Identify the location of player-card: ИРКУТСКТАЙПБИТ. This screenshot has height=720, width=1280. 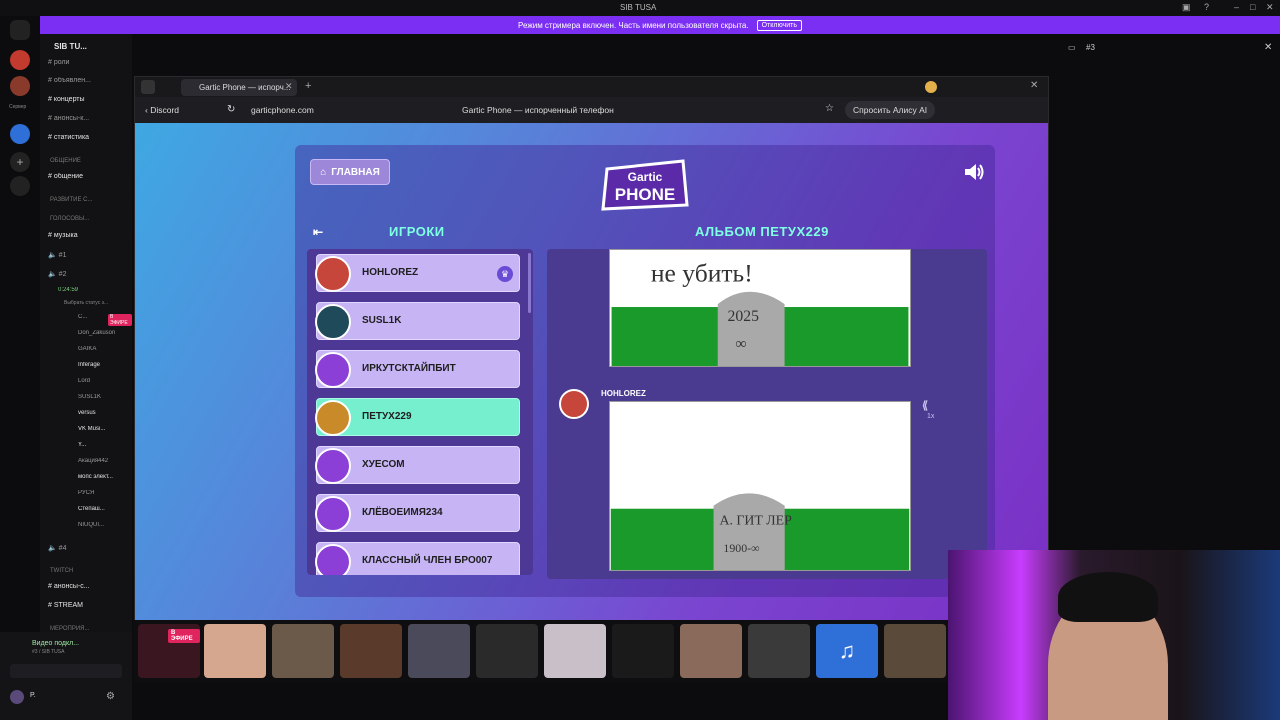
(417, 369).